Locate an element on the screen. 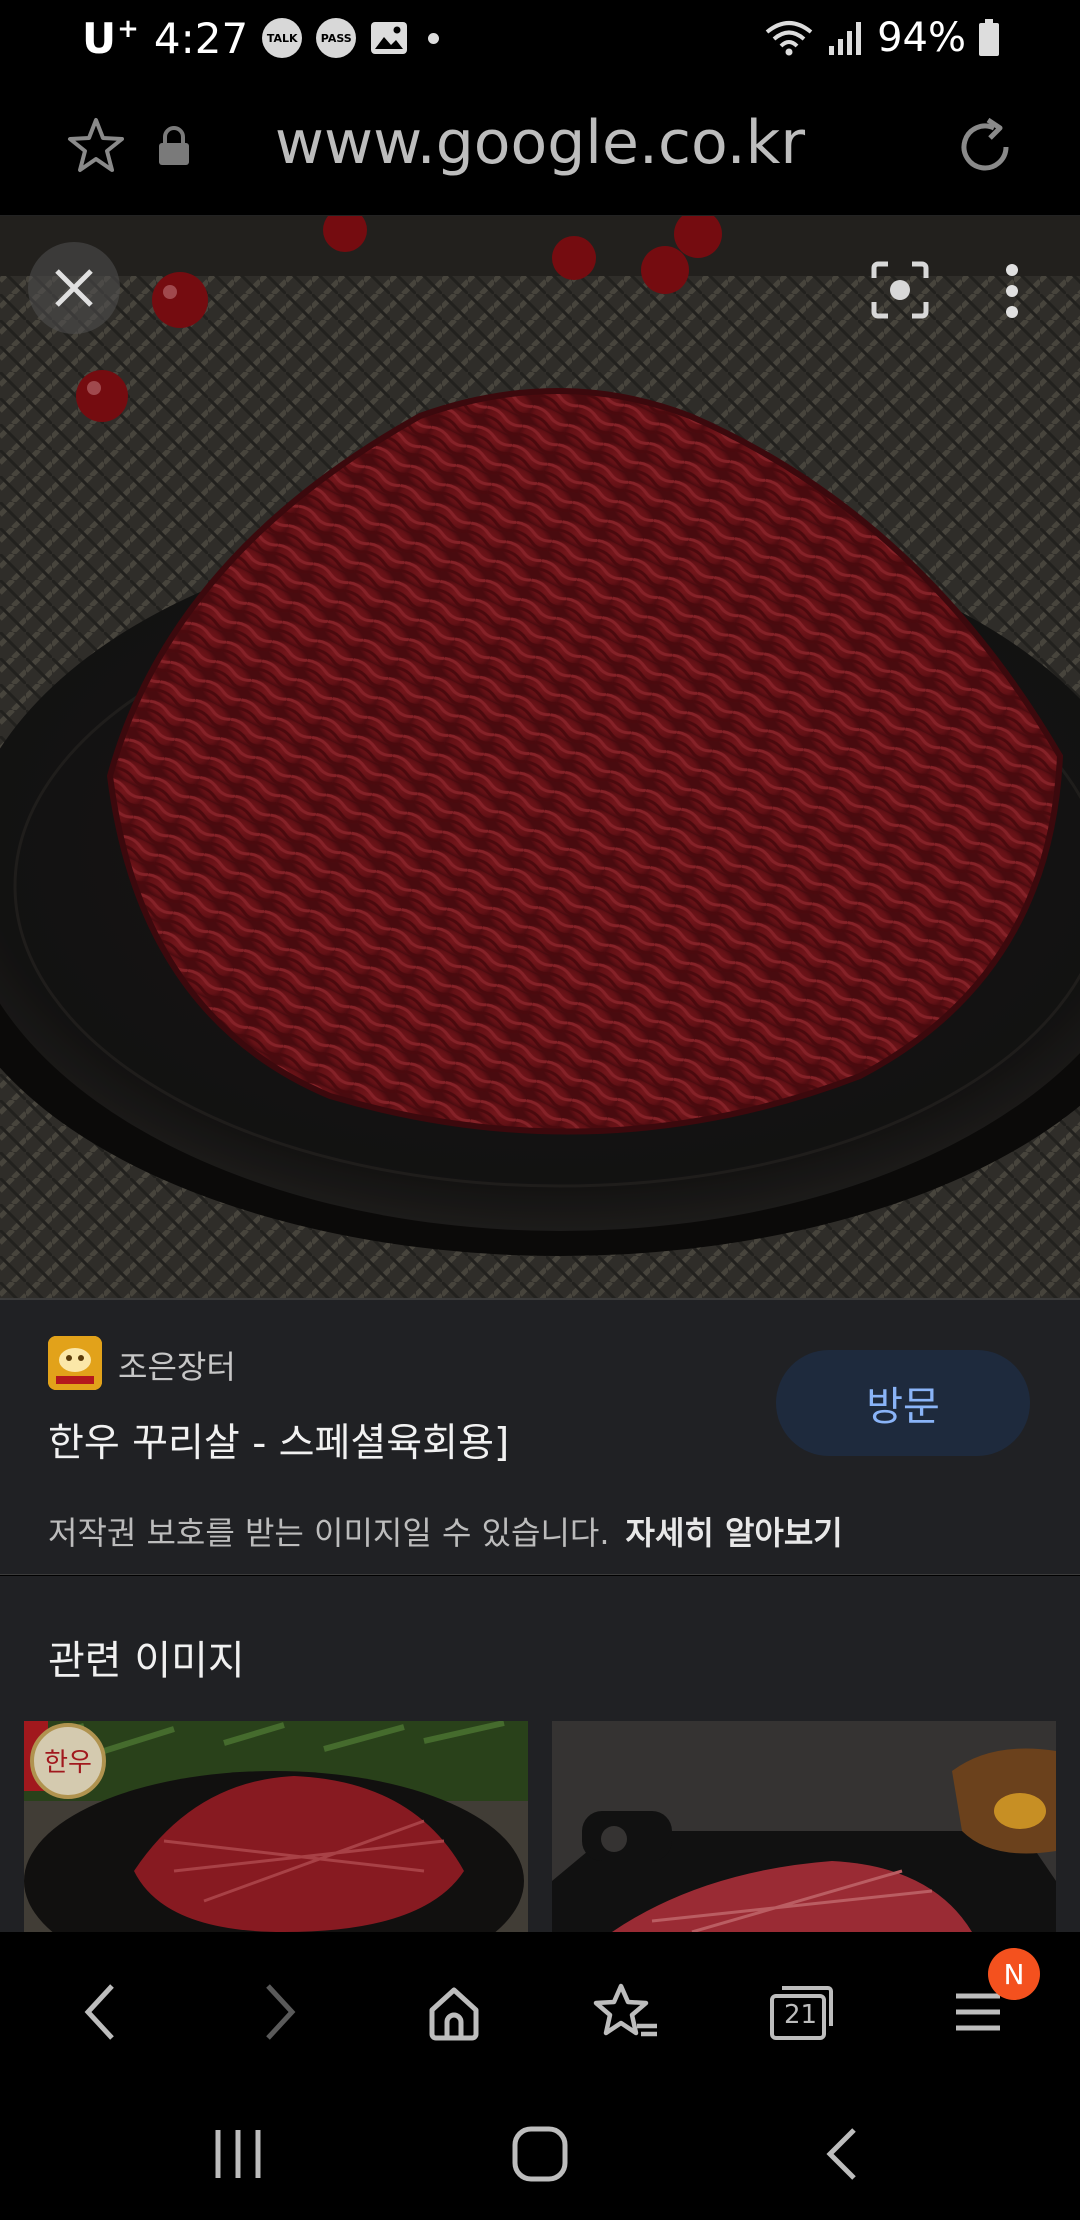  address-bar: www.google.co.kr is located at coordinates (540, 146).